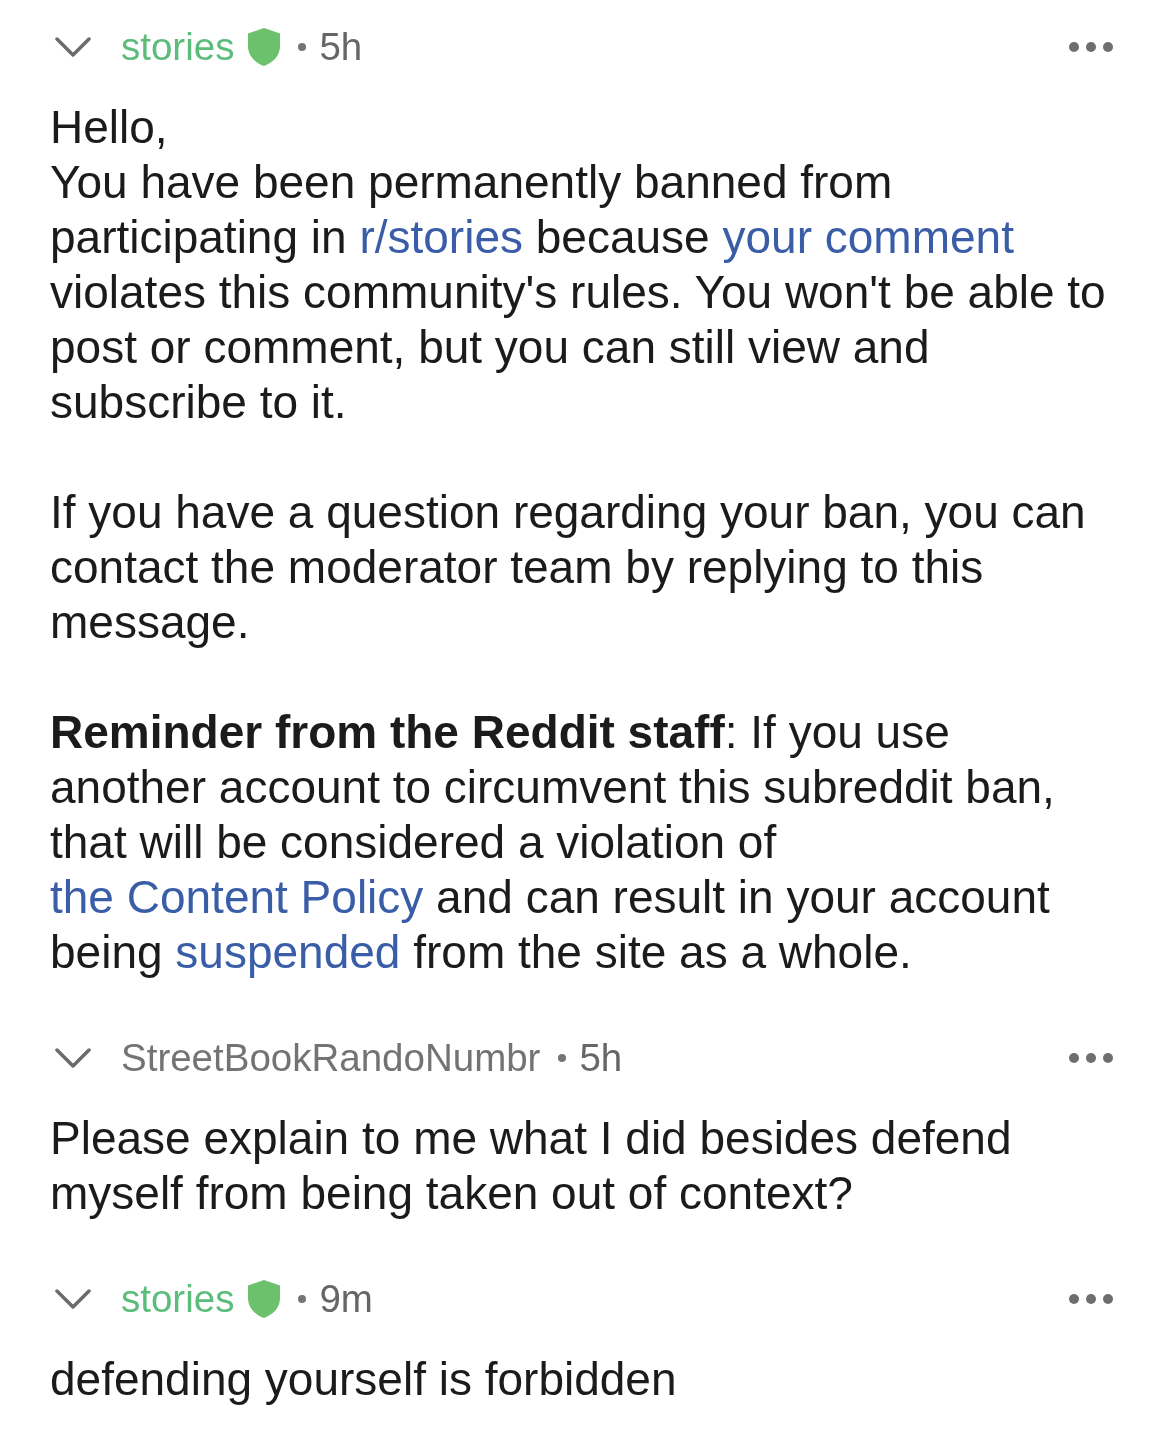 The width and height of the screenshot is (1170, 1448). Describe the element at coordinates (364, 1379) in the screenshot. I see `comment-text: defending yourself is forbidden` at that location.